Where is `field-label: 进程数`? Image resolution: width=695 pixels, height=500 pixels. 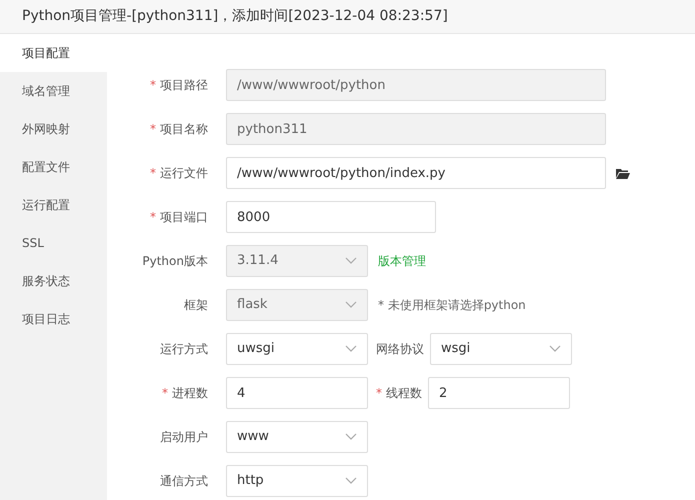
field-label: 进程数 is located at coordinates (190, 393).